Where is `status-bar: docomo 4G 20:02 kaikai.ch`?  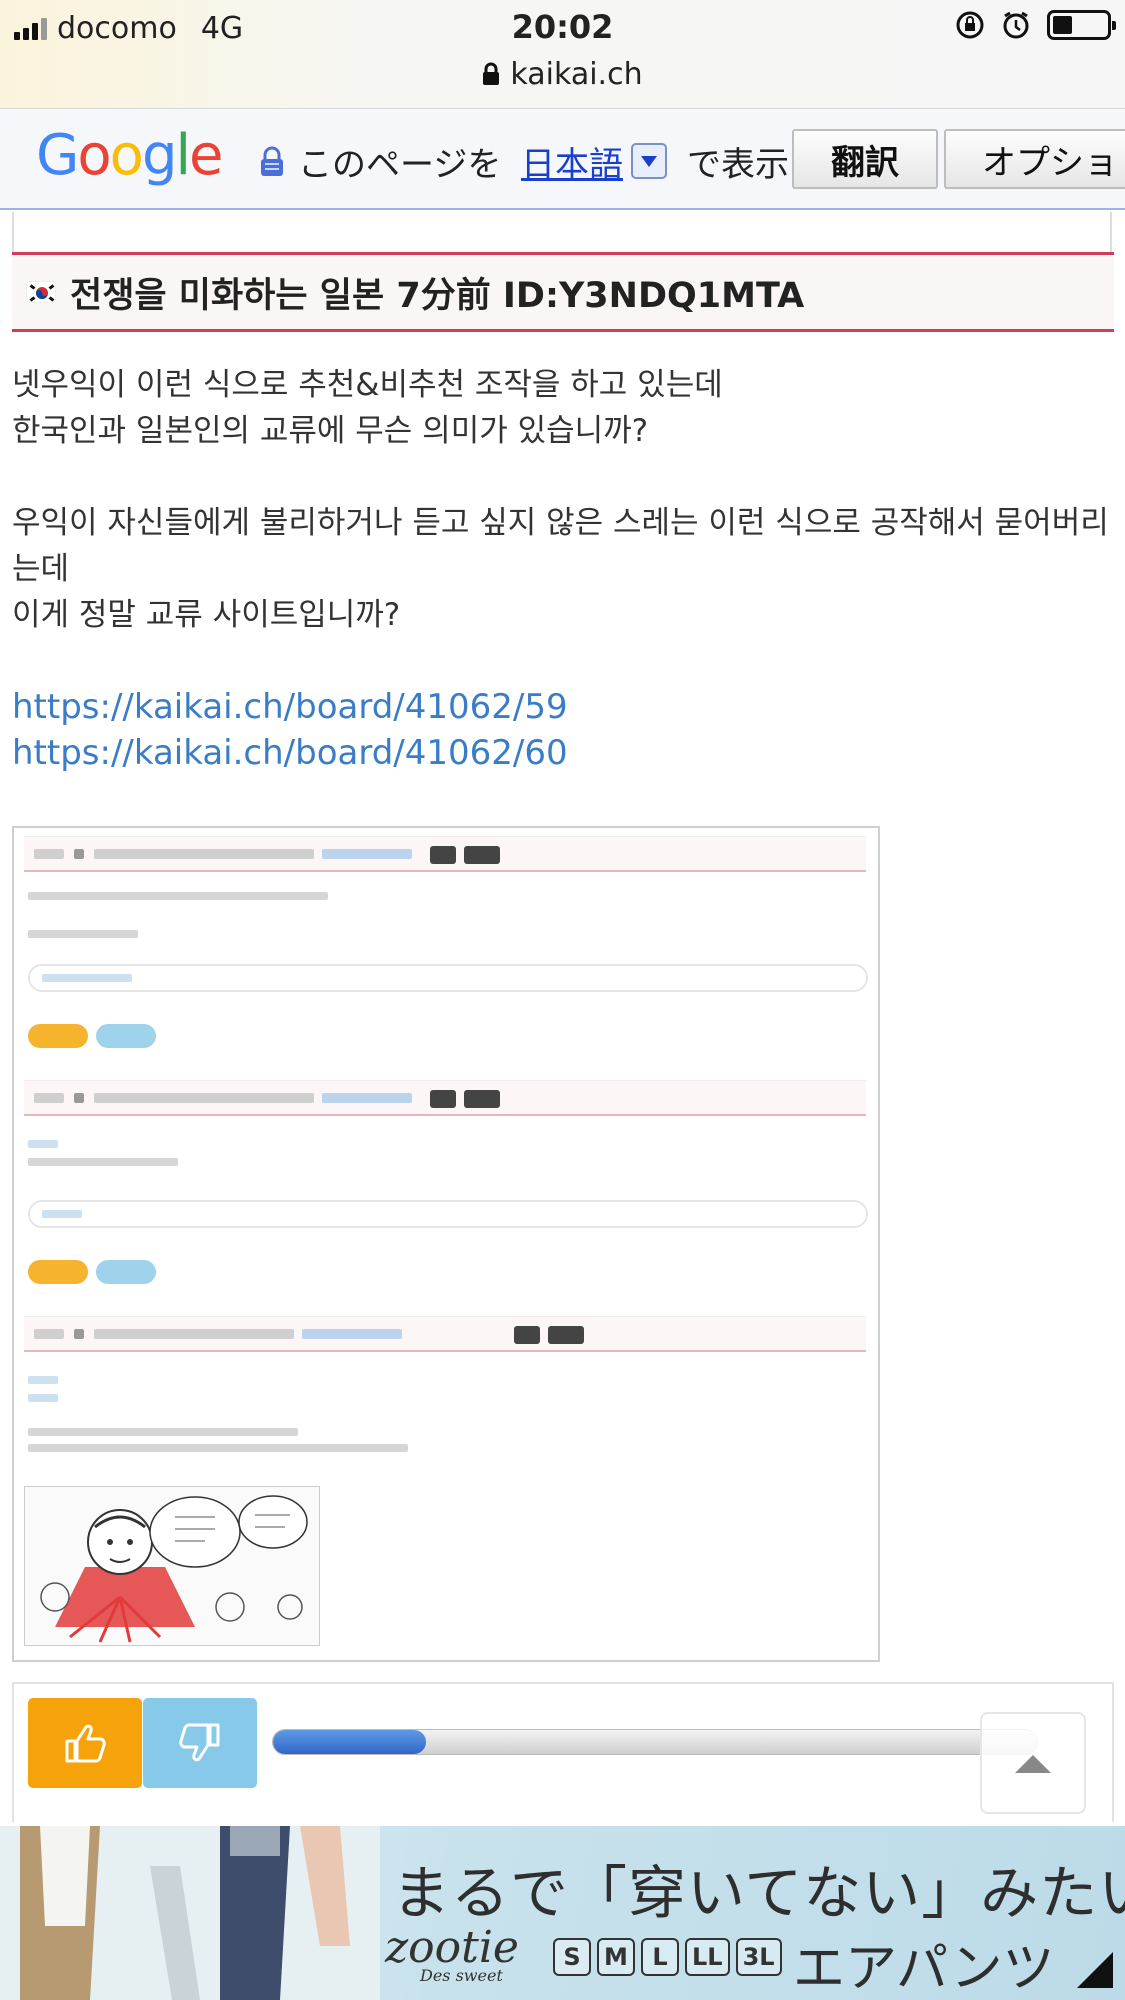
status-bar: docomo 4G 20:02 kaikai.ch is located at coordinates (562, 54).